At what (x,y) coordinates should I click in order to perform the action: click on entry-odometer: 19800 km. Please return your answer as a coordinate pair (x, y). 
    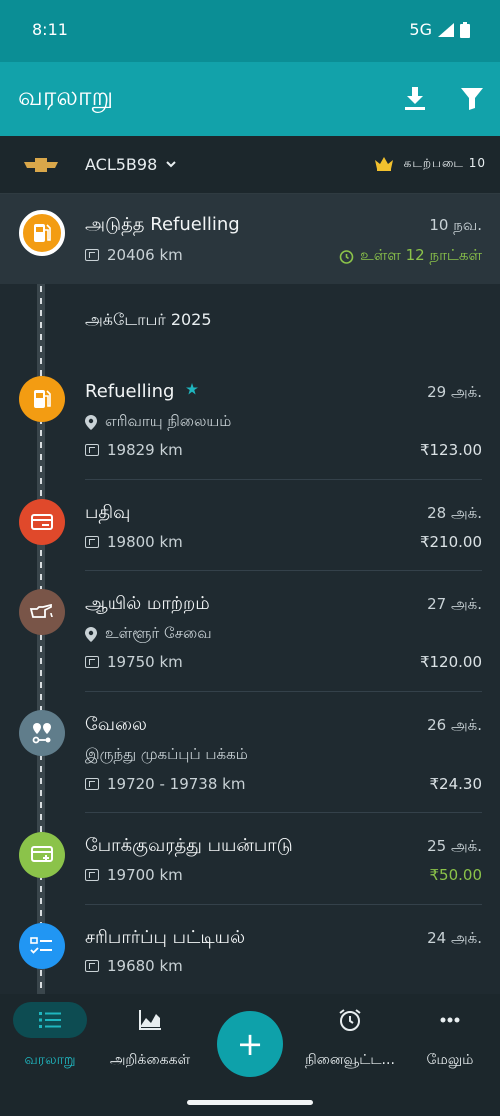
    Looking at the image, I should click on (145, 542).